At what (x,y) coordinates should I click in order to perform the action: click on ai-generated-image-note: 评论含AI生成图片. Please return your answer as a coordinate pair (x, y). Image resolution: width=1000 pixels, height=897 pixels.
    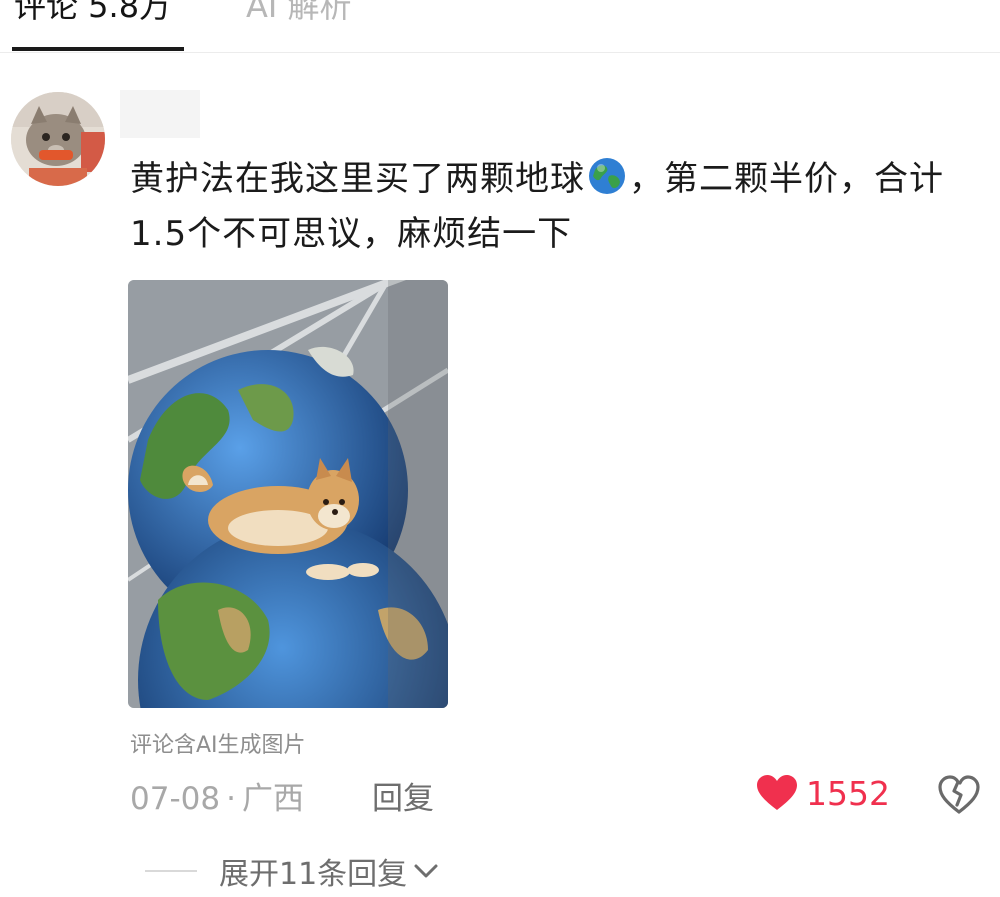
    Looking at the image, I should click on (218, 745).